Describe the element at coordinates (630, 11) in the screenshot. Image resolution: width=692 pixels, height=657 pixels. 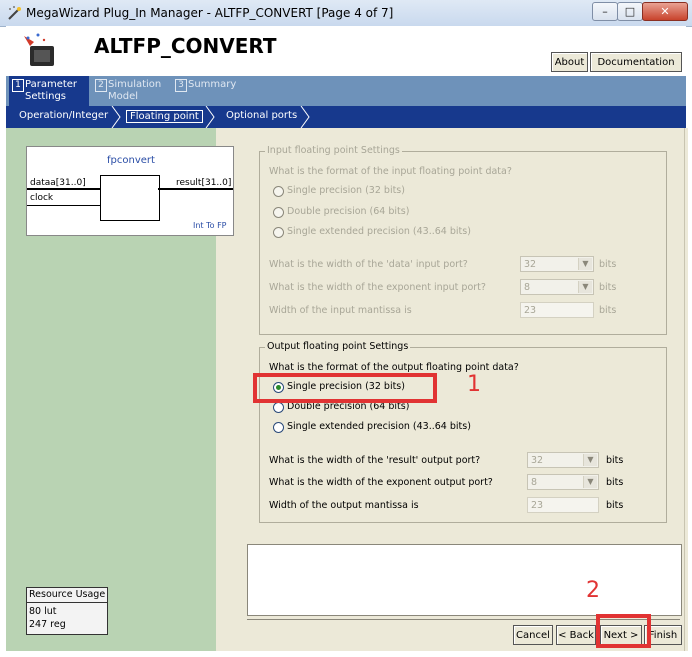
I see `maximize-button: □` at that location.